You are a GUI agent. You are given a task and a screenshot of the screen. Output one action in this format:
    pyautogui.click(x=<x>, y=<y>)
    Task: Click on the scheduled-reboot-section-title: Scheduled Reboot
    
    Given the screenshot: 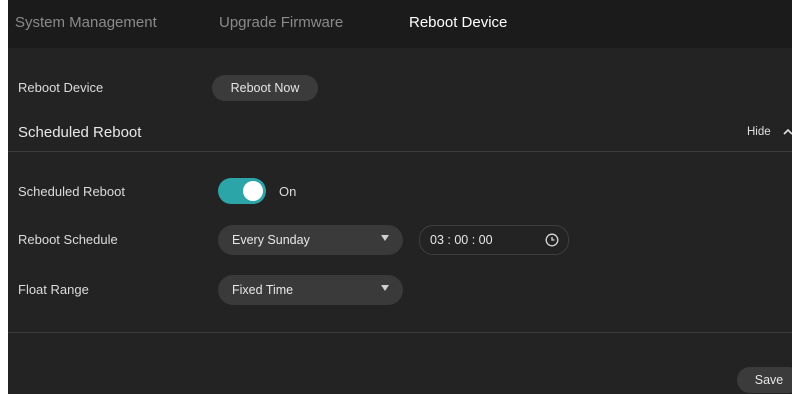 What is the action you would take?
    pyautogui.click(x=80, y=132)
    